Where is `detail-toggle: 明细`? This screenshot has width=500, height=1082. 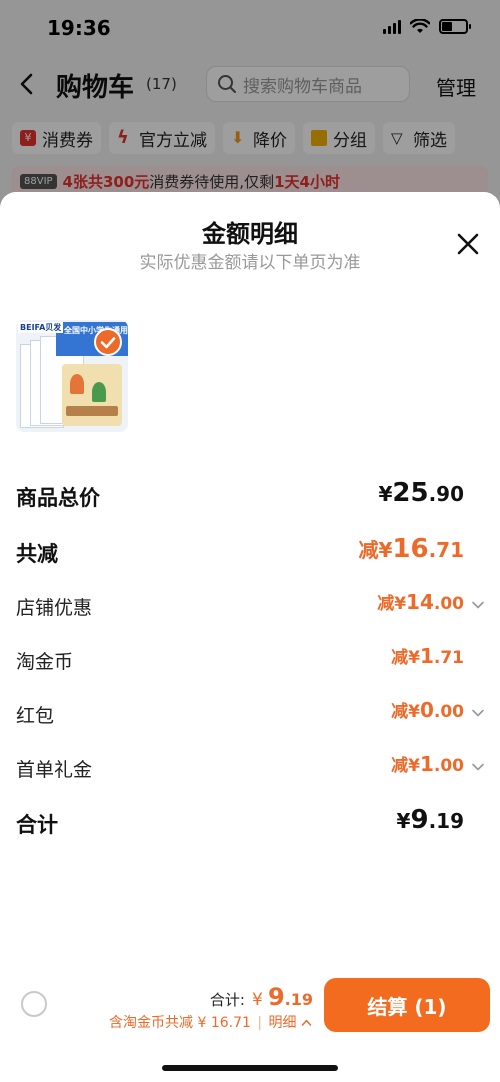
detail-toggle: 明细 is located at coordinates (290, 1023).